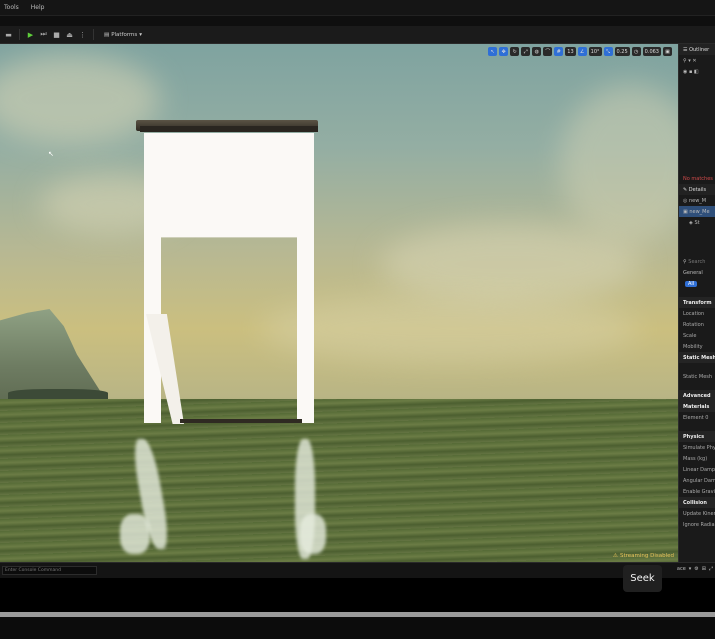 The image size is (715, 639). Describe the element at coordinates (93, 34) in the screenshot. I see `toolbar-separator` at that location.